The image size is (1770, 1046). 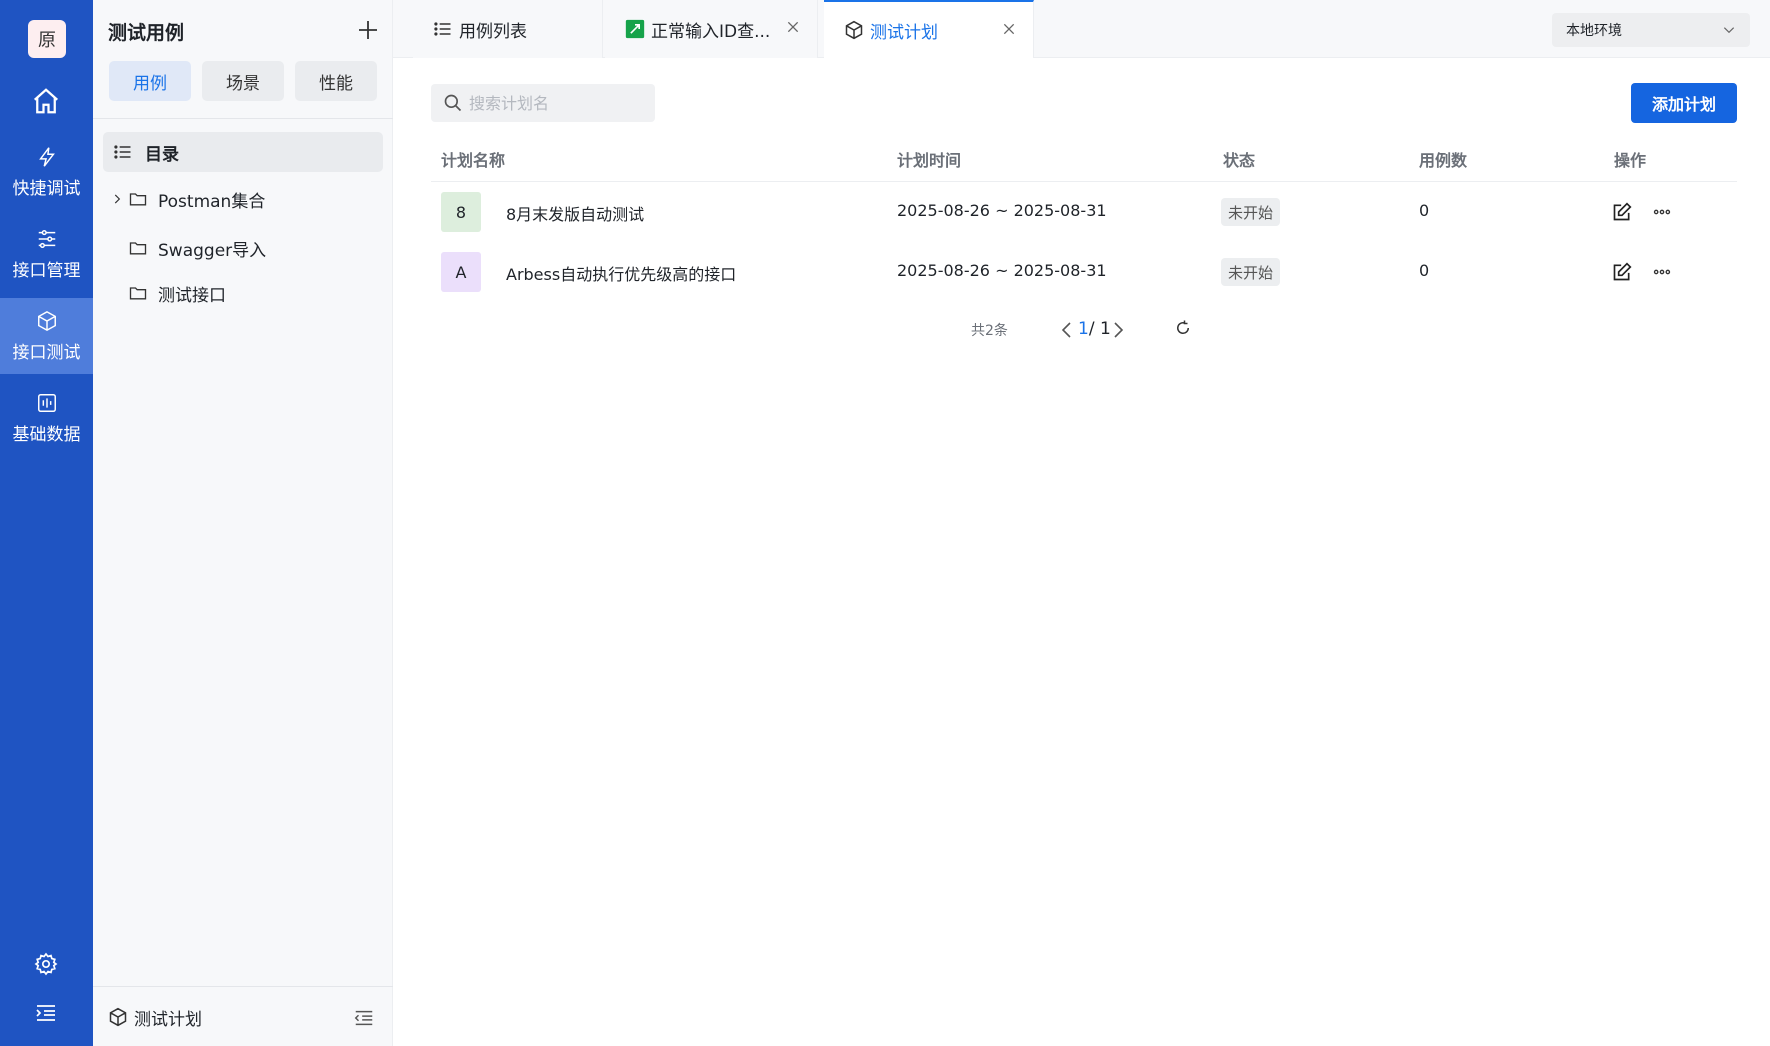 I want to click on add-plan-button: 添加计划, so click(x=1684, y=103).